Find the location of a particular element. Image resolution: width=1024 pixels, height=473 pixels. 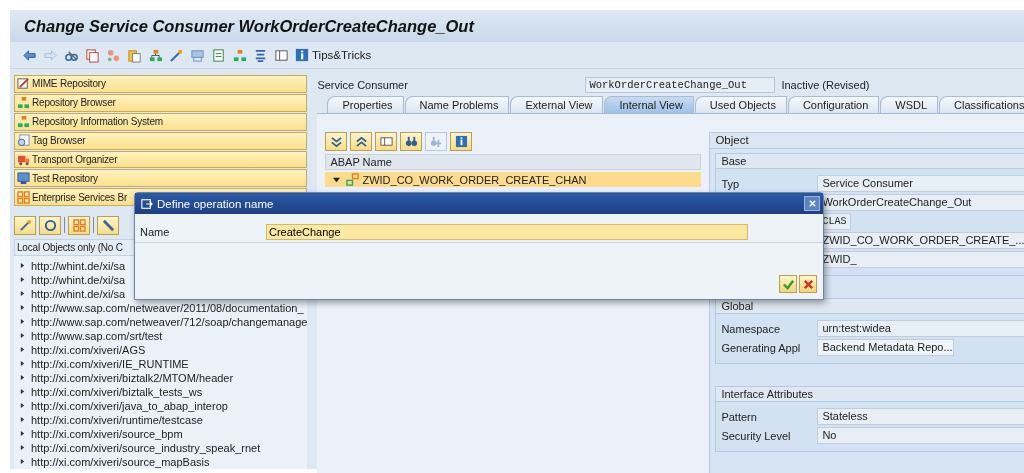

field-value: Stateless is located at coordinates (920, 416).